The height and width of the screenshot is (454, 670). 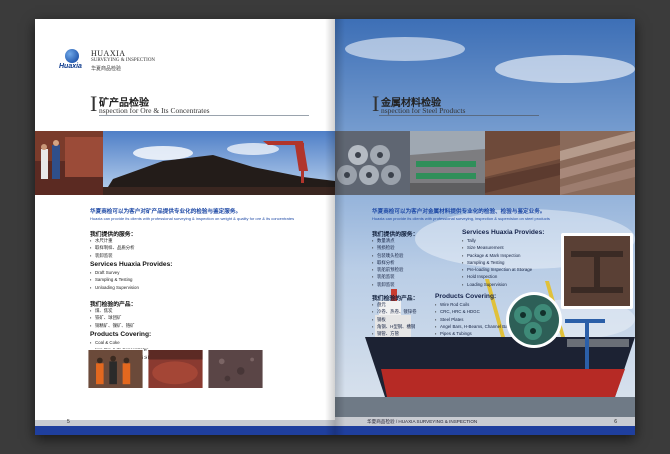 I want to click on left-footer-bar, so click(x=185, y=430).